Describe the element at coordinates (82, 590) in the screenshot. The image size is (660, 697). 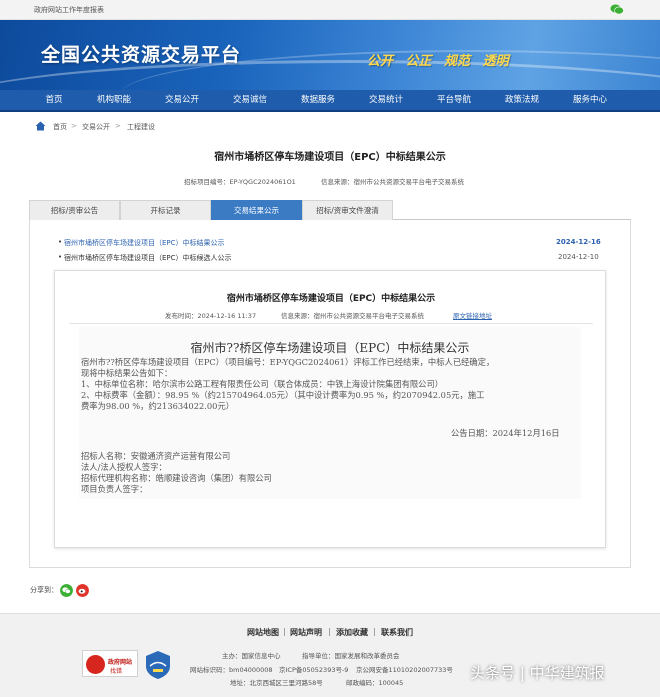
I see `weibo-share-icon` at that location.